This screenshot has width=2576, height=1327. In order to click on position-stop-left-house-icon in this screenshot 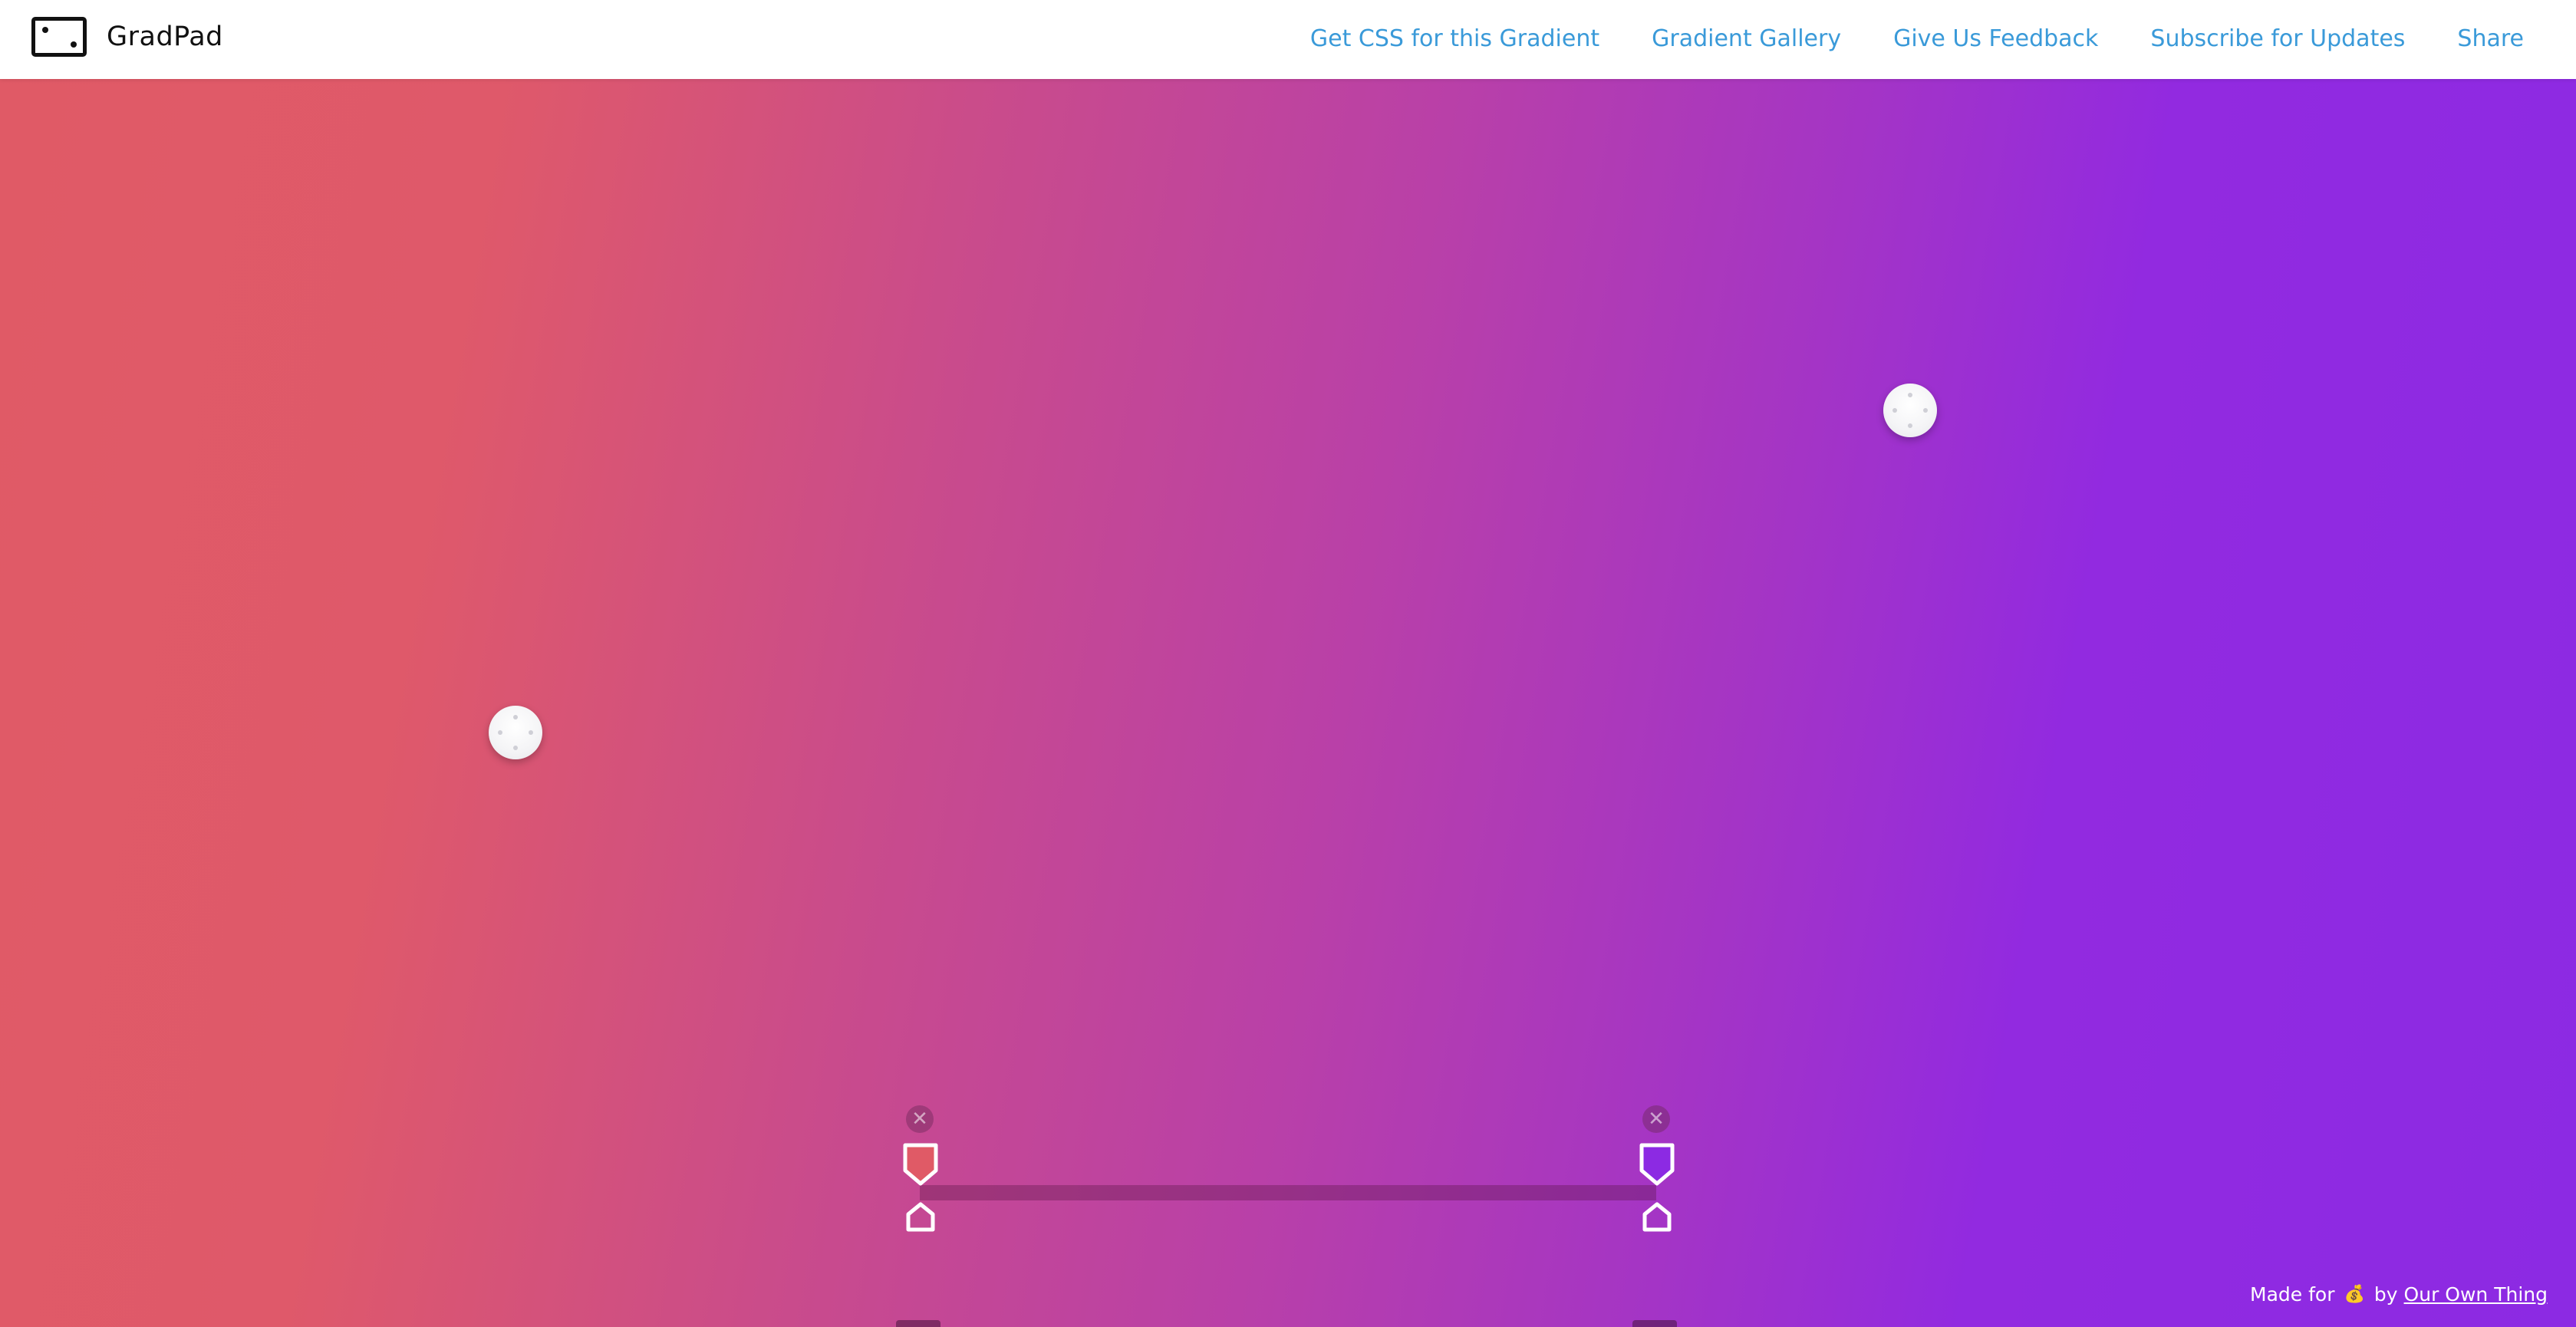, I will do `click(920, 1217)`.